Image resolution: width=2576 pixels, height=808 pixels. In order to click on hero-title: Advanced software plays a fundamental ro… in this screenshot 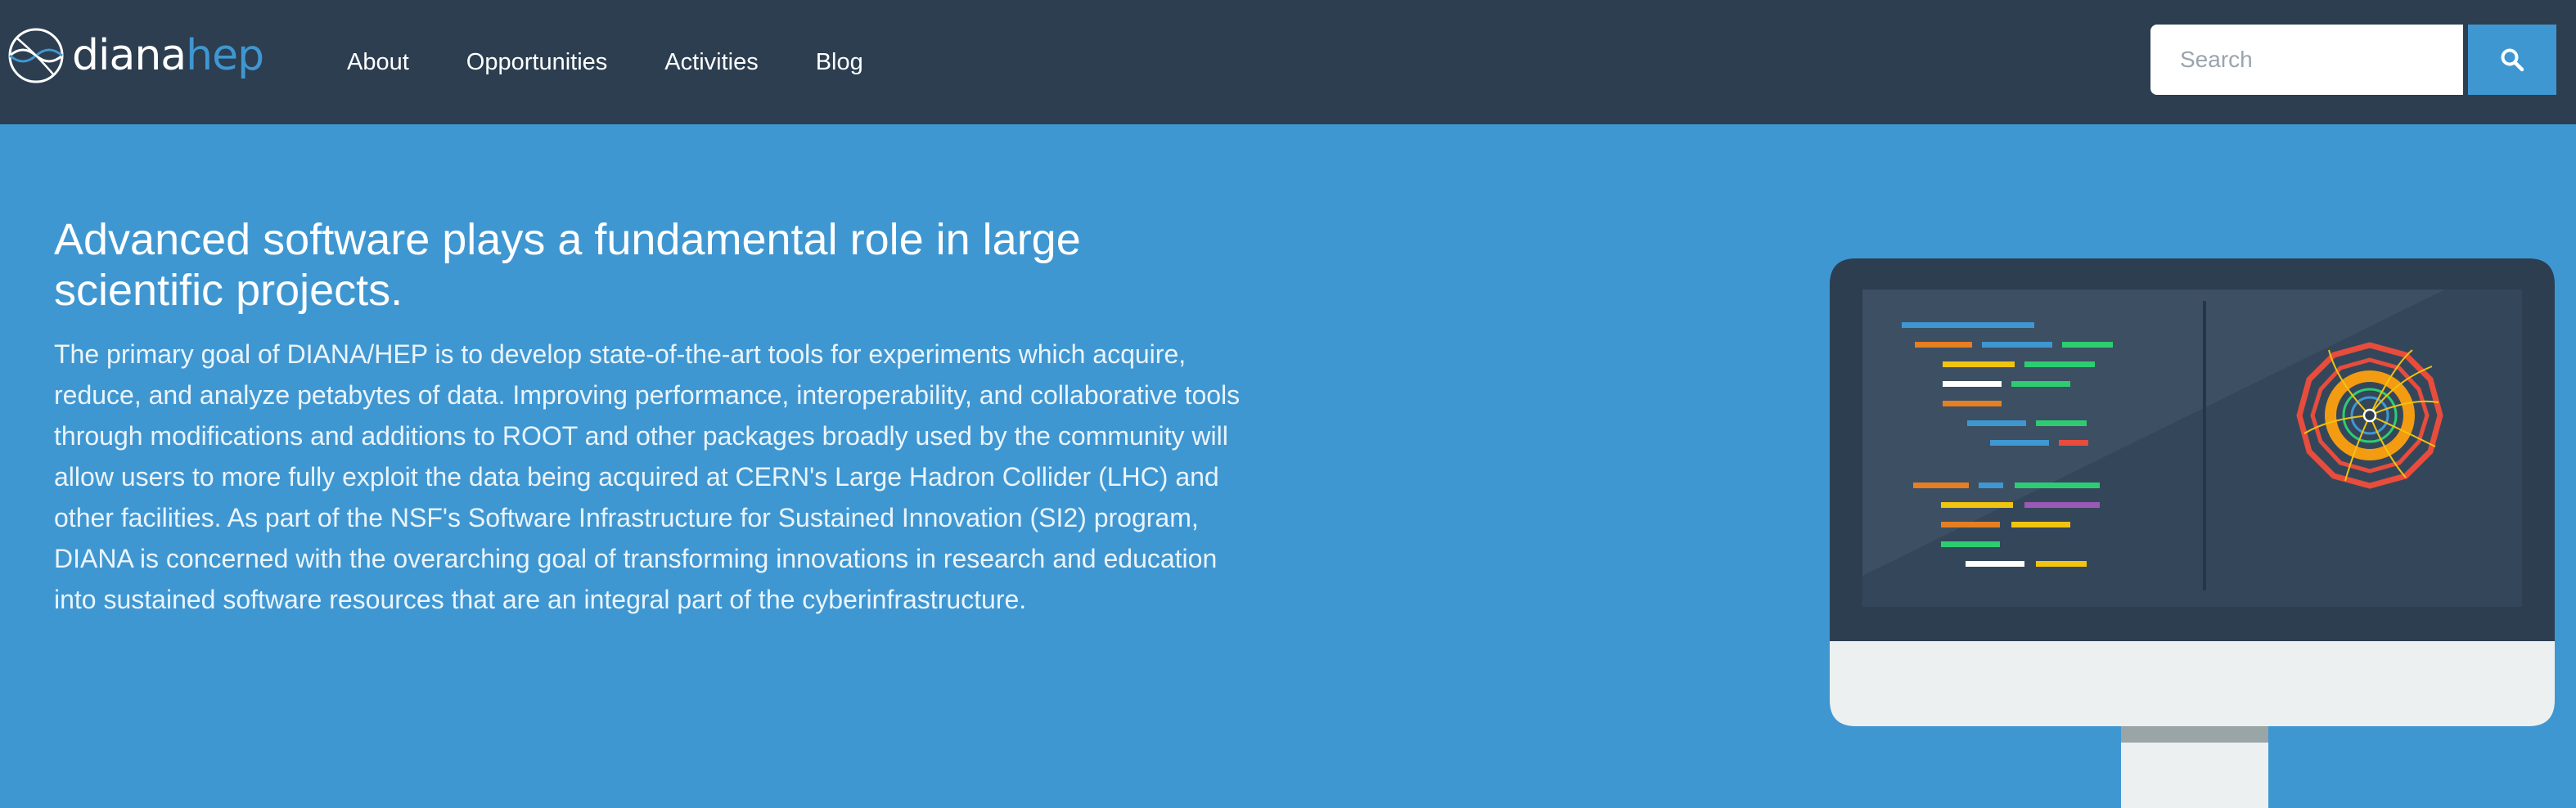, I will do `click(568, 265)`.